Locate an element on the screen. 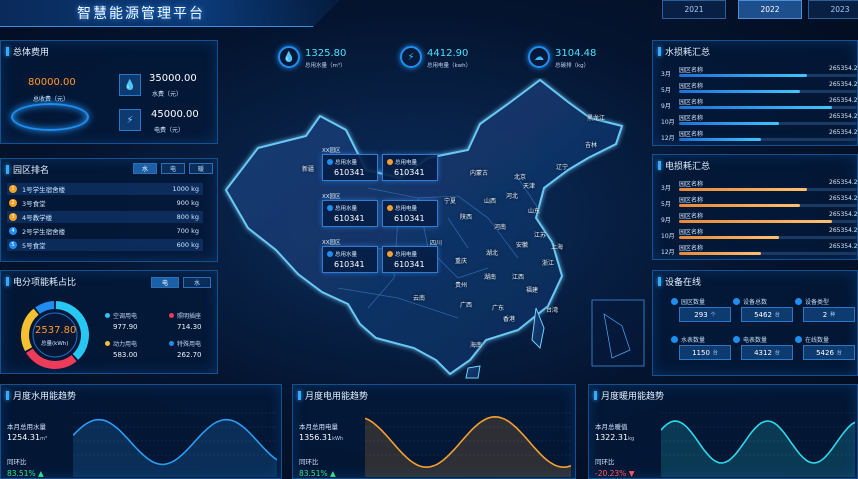 The height and width of the screenshot is (479, 858). province-label: 吉林 is located at coordinates (591, 145).